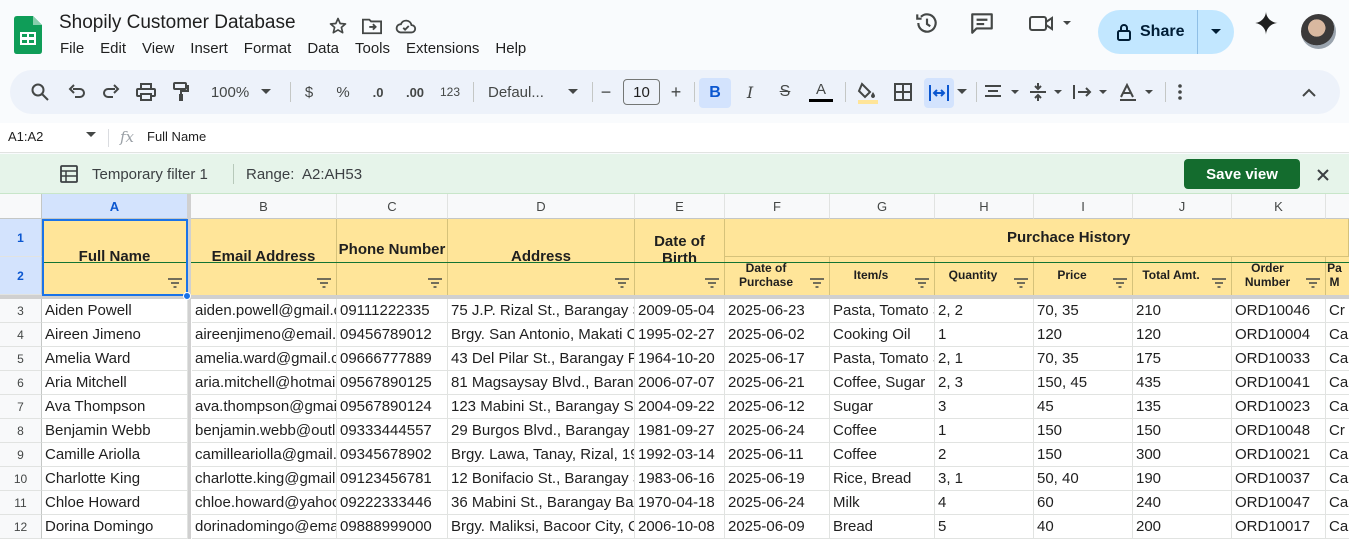 The width and height of the screenshot is (1349, 539). What do you see at coordinates (21, 206) in the screenshot?
I see `select-all-corner` at bounding box center [21, 206].